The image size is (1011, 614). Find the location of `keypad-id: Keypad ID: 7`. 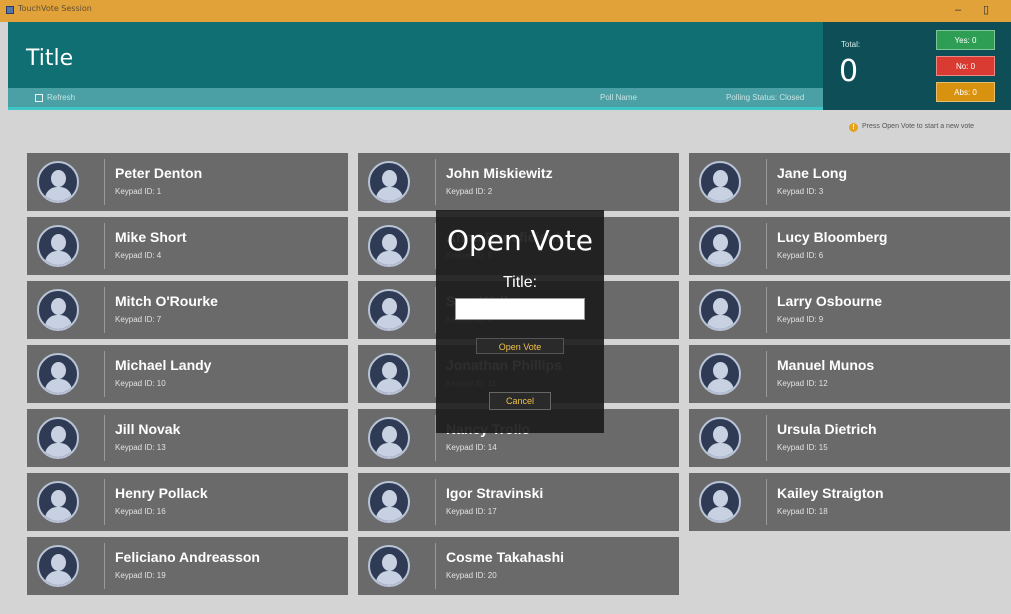

keypad-id: Keypad ID: 7 is located at coordinates (138, 319).